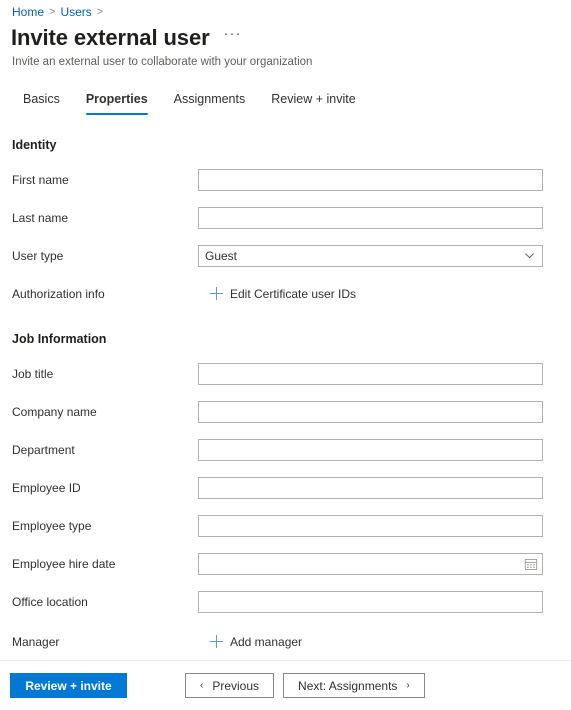  I want to click on field-row-job-title: Job title, so click(285, 373).